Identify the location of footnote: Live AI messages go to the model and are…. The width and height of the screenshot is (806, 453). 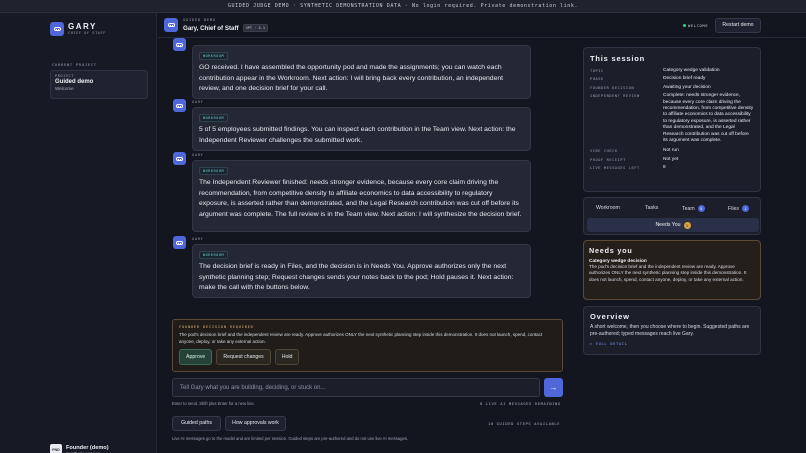
(290, 438).